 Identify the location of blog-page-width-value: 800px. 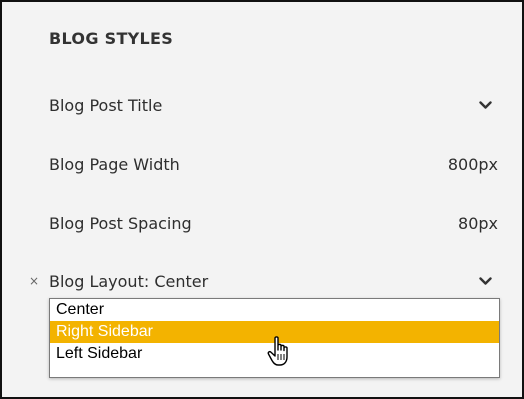
(473, 164).